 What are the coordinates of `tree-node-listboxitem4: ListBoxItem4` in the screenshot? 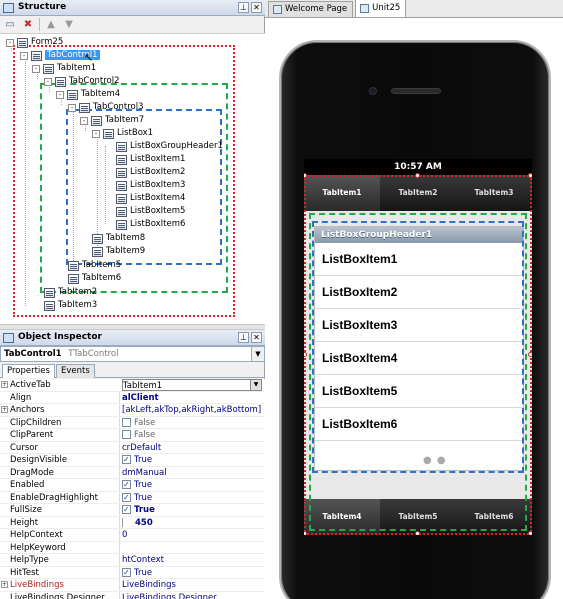 It's located at (150, 198).